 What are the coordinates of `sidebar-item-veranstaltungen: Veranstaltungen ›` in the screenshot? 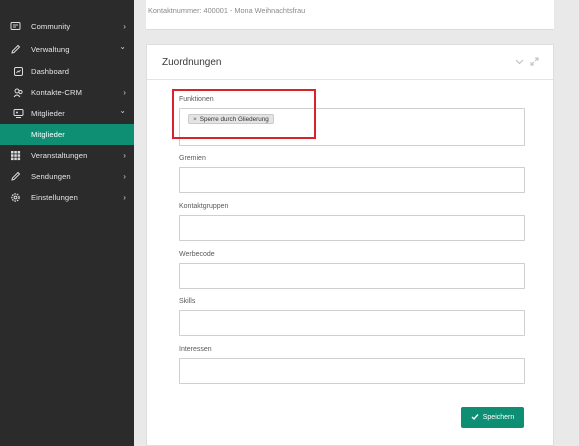 It's located at (67, 155).